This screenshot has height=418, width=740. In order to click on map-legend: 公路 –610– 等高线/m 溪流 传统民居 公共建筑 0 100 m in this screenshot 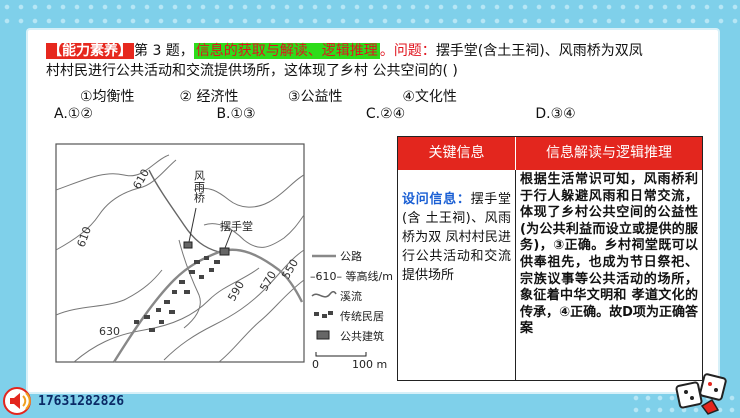, I will do `click(351, 310)`.